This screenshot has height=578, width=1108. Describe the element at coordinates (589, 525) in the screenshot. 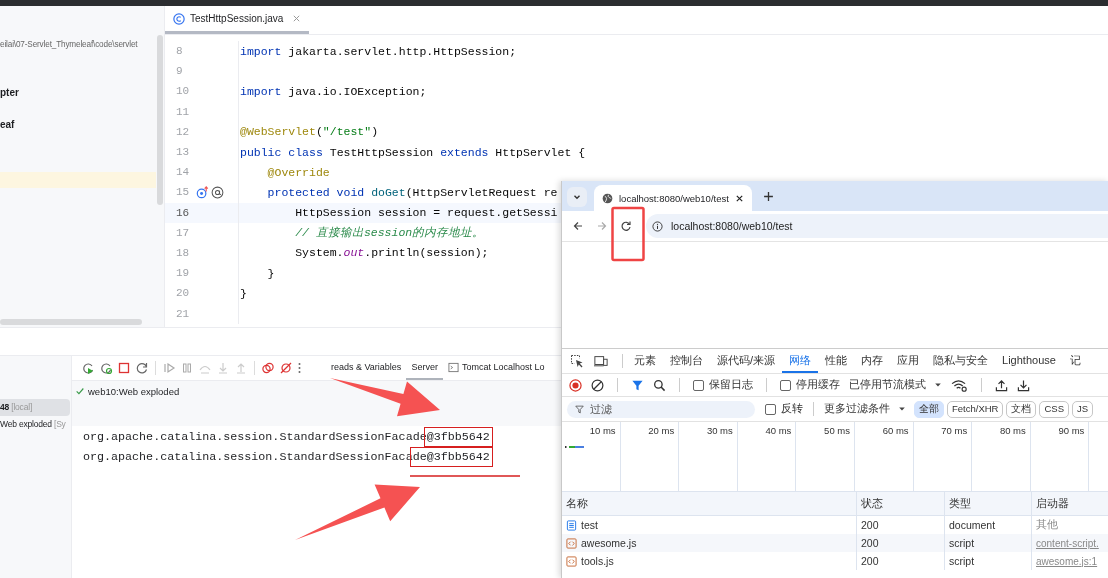

I see `request-name: test` at that location.